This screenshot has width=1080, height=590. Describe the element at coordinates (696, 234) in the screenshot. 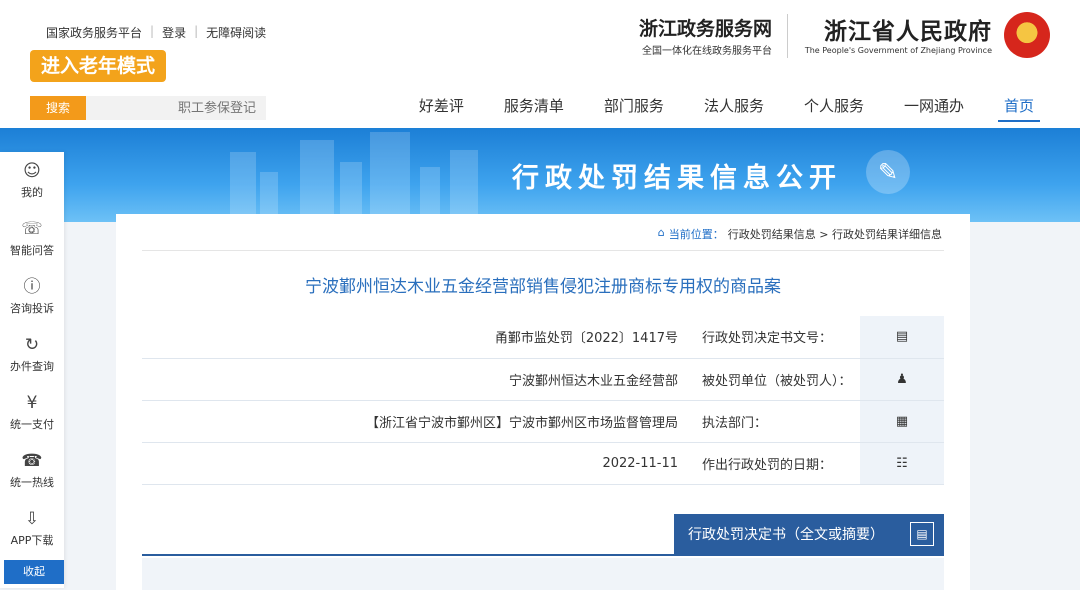

I see `breadcrumb-label: 当前位置：` at that location.